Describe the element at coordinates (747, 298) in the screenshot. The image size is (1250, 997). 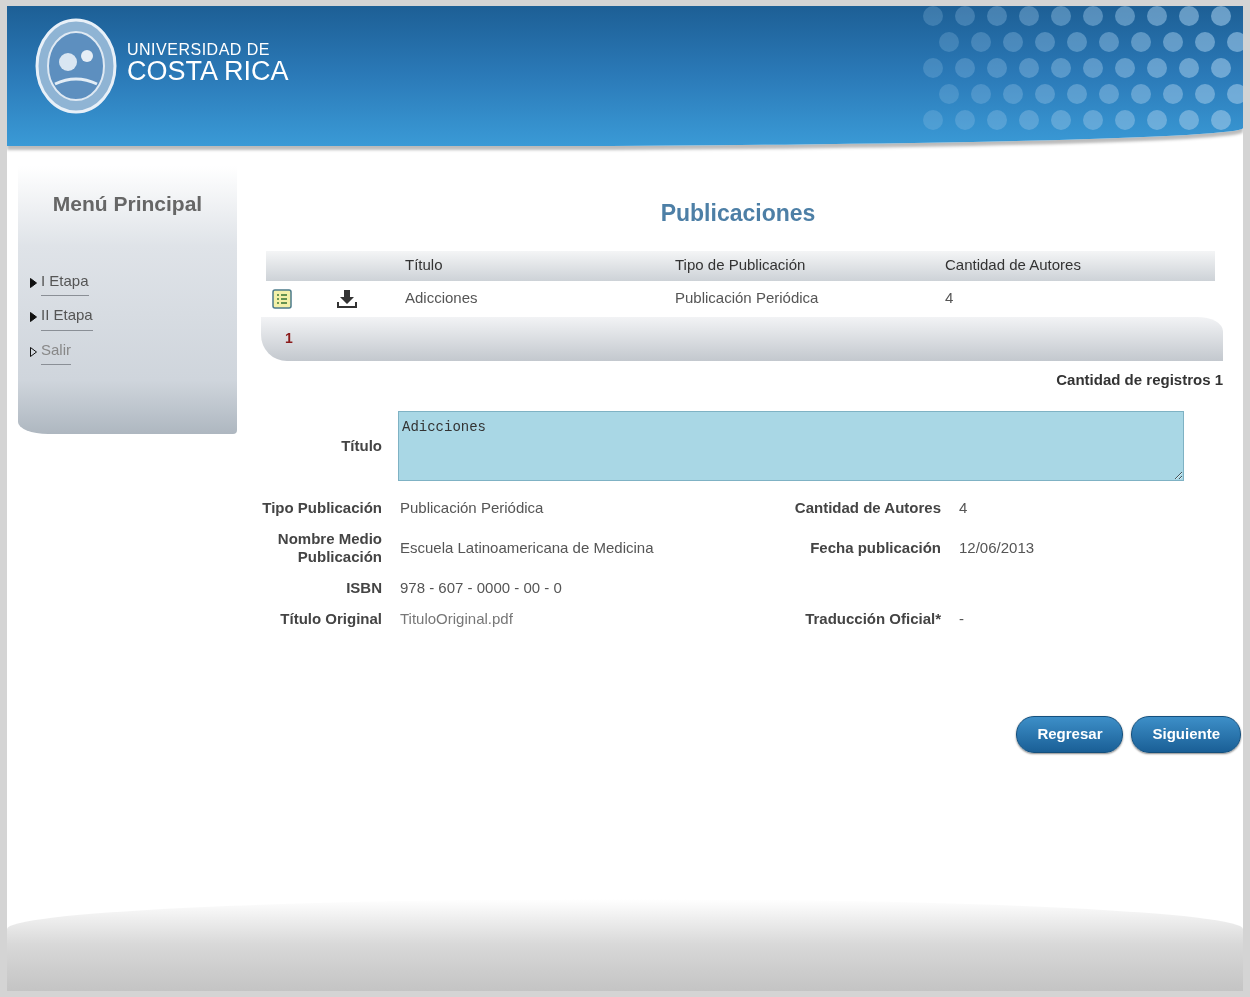
I see `table-cell-text: Publicación Periódica` at that location.